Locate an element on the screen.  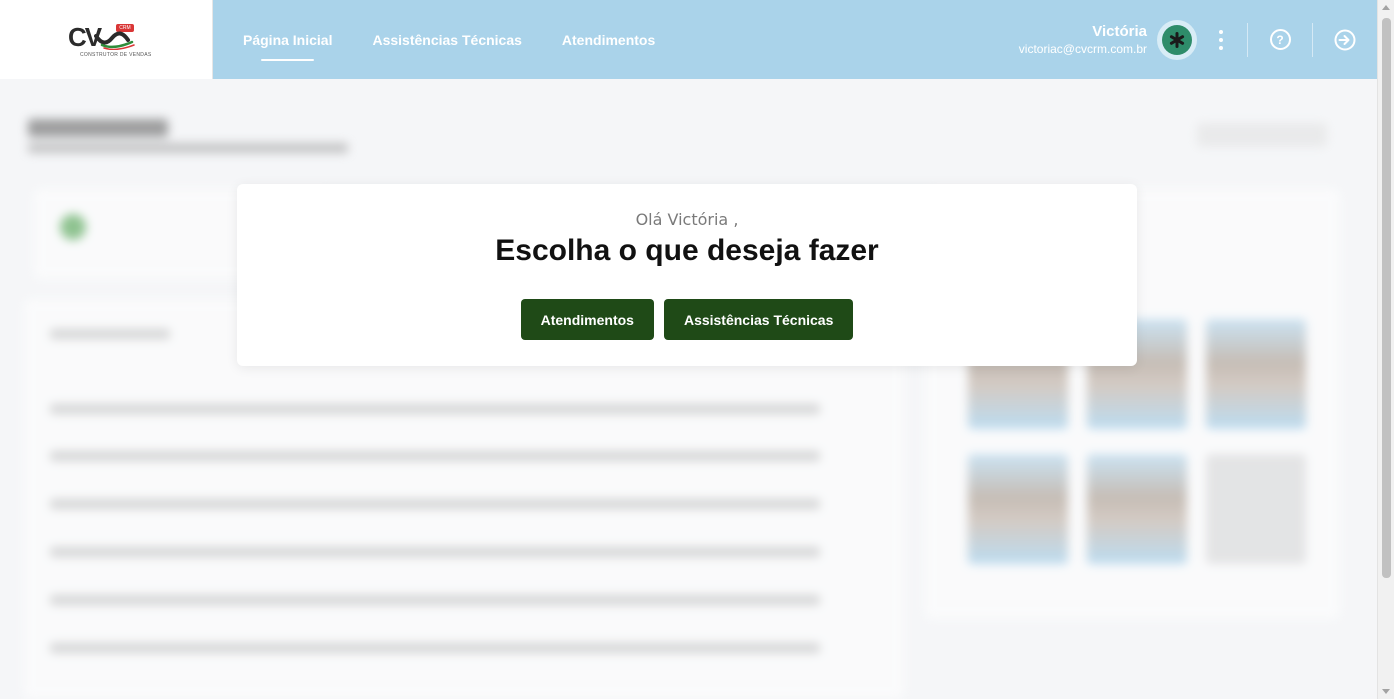
assistencias-tecnicas-button: Assistências Técnicas is located at coordinates (758, 319).